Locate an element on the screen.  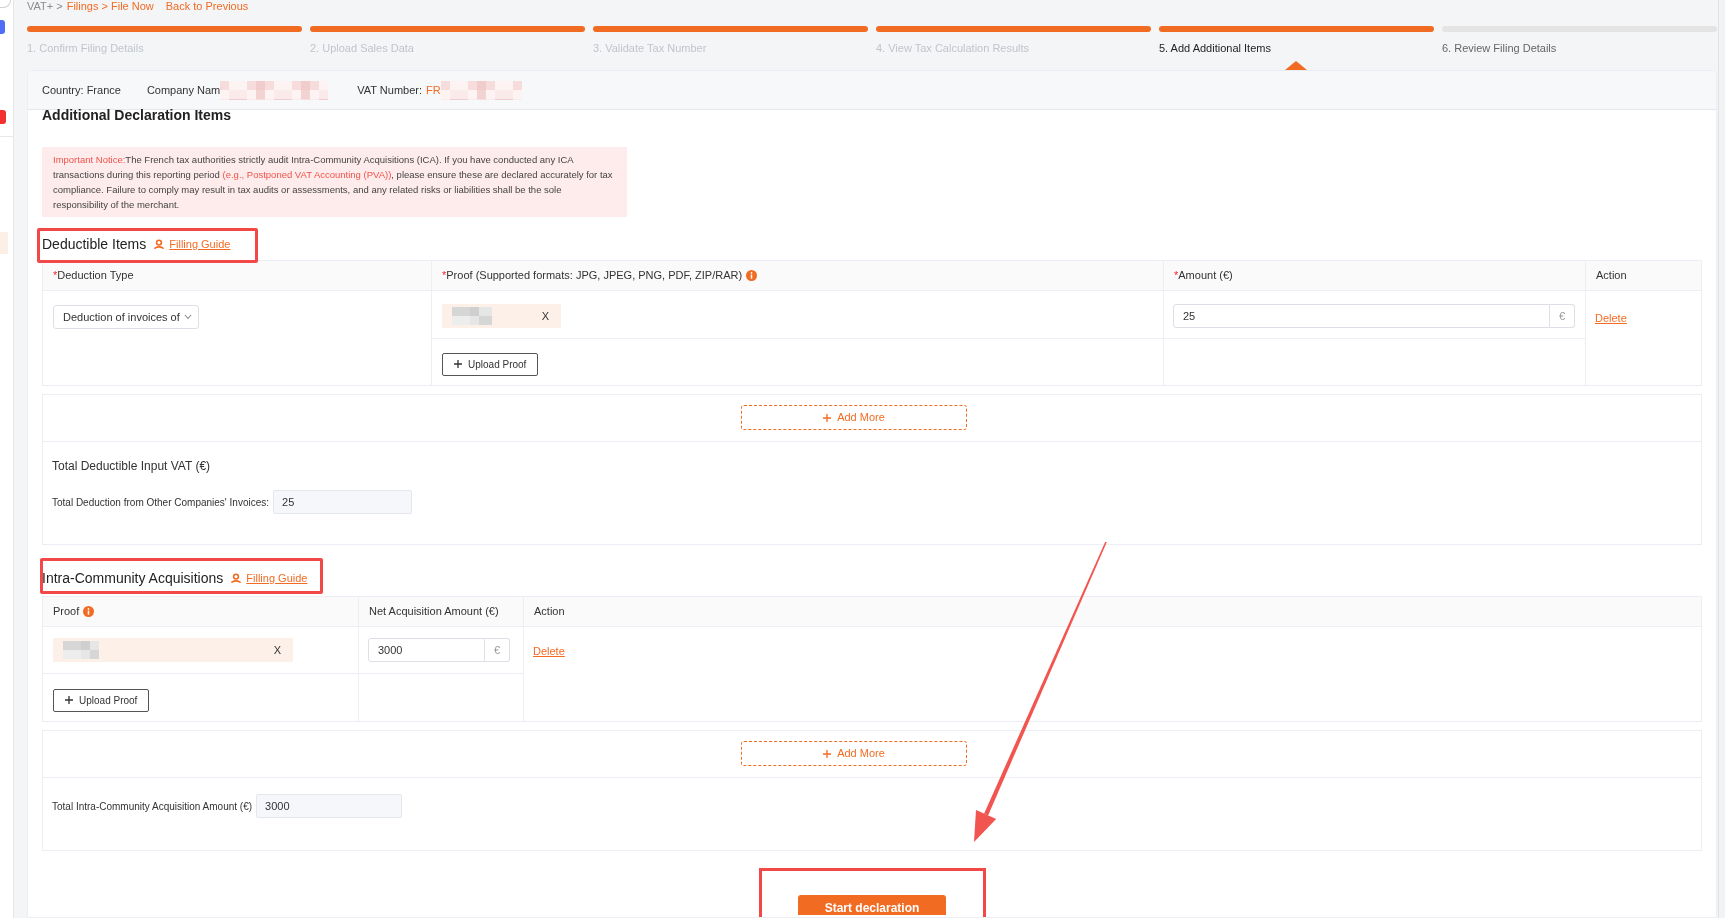
chevron-down-icon is located at coordinates (187, 317).